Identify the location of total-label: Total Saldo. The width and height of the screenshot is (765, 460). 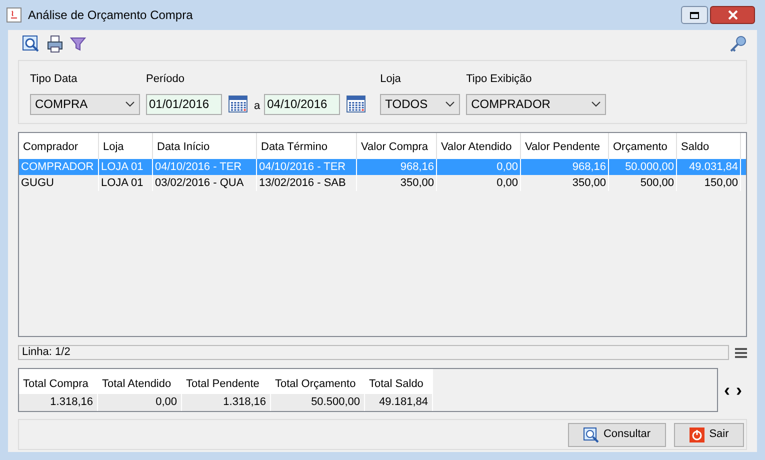
(398, 381).